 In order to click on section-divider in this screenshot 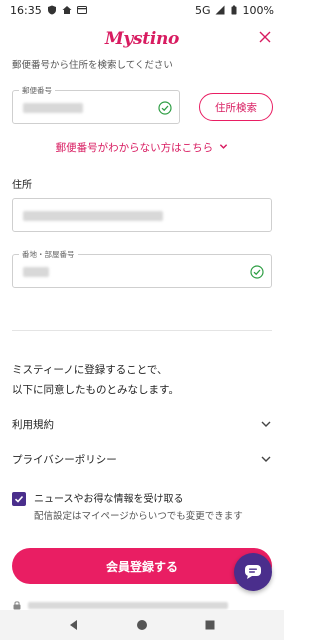, I will do `click(142, 330)`.